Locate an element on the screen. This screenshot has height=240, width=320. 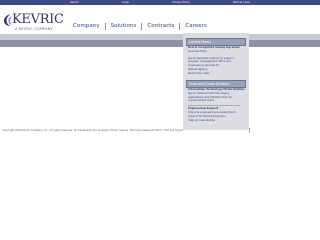
nav-solutions: Solutions is located at coordinates (124, 26).